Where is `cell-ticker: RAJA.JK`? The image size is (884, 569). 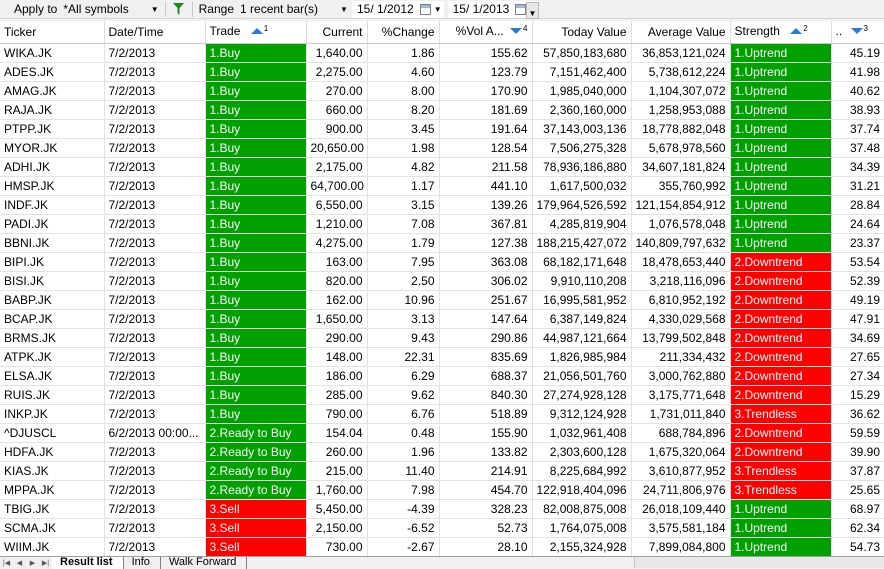 cell-ticker: RAJA.JK is located at coordinates (52, 110).